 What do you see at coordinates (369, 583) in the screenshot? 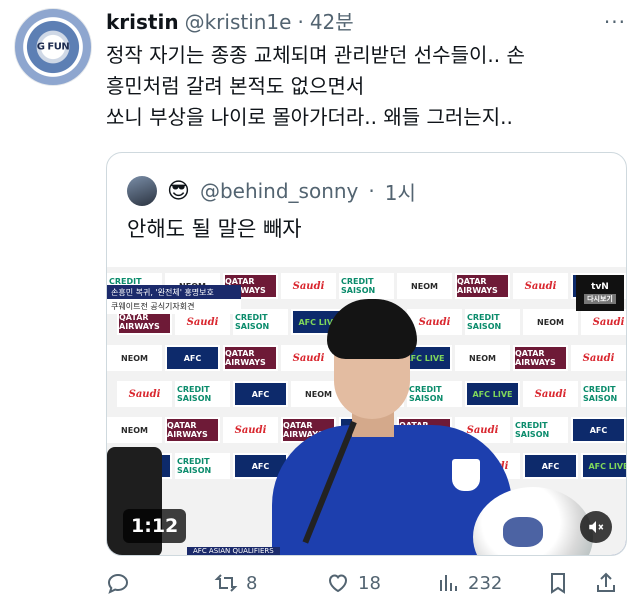
I see `like-count: 18` at bounding box center [369, 583].